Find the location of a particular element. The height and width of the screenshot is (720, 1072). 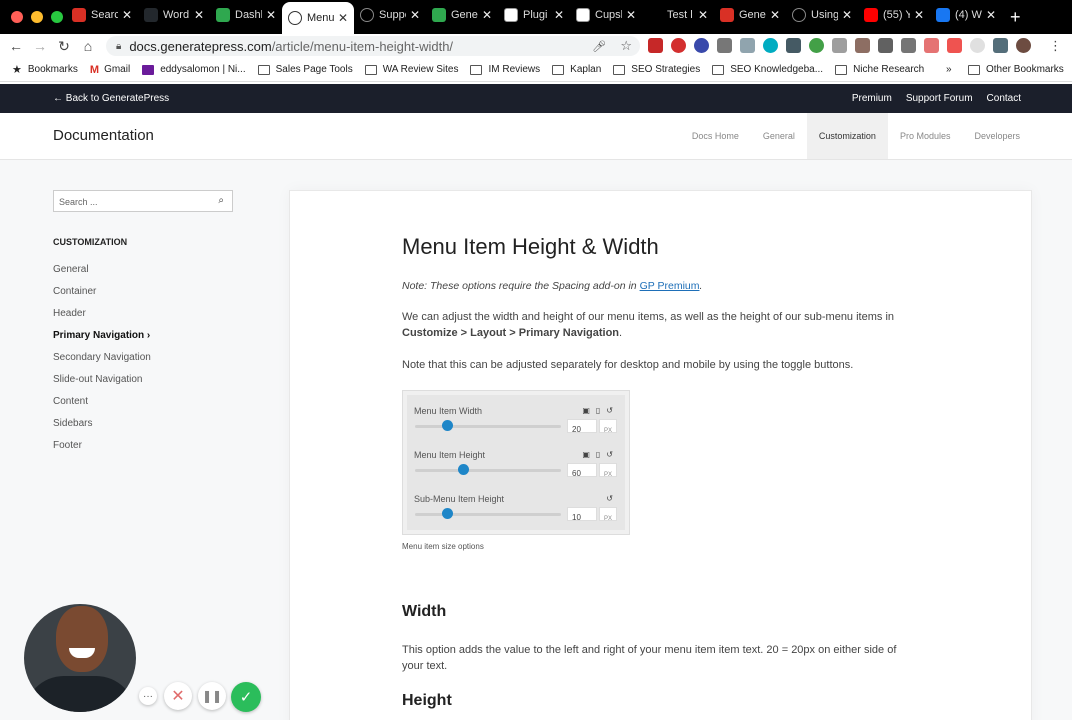

bookmark-item: Niche Research is located at coordinates (879, 69).